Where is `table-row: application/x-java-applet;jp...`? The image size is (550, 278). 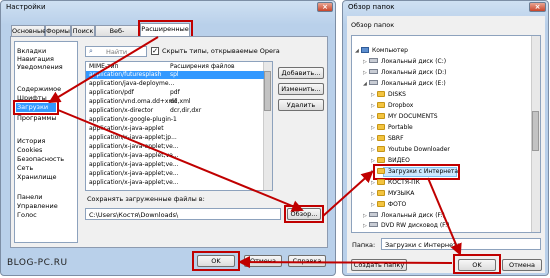 table-row: application/x-java-applet;jp... is located at coordinates (175, 138).